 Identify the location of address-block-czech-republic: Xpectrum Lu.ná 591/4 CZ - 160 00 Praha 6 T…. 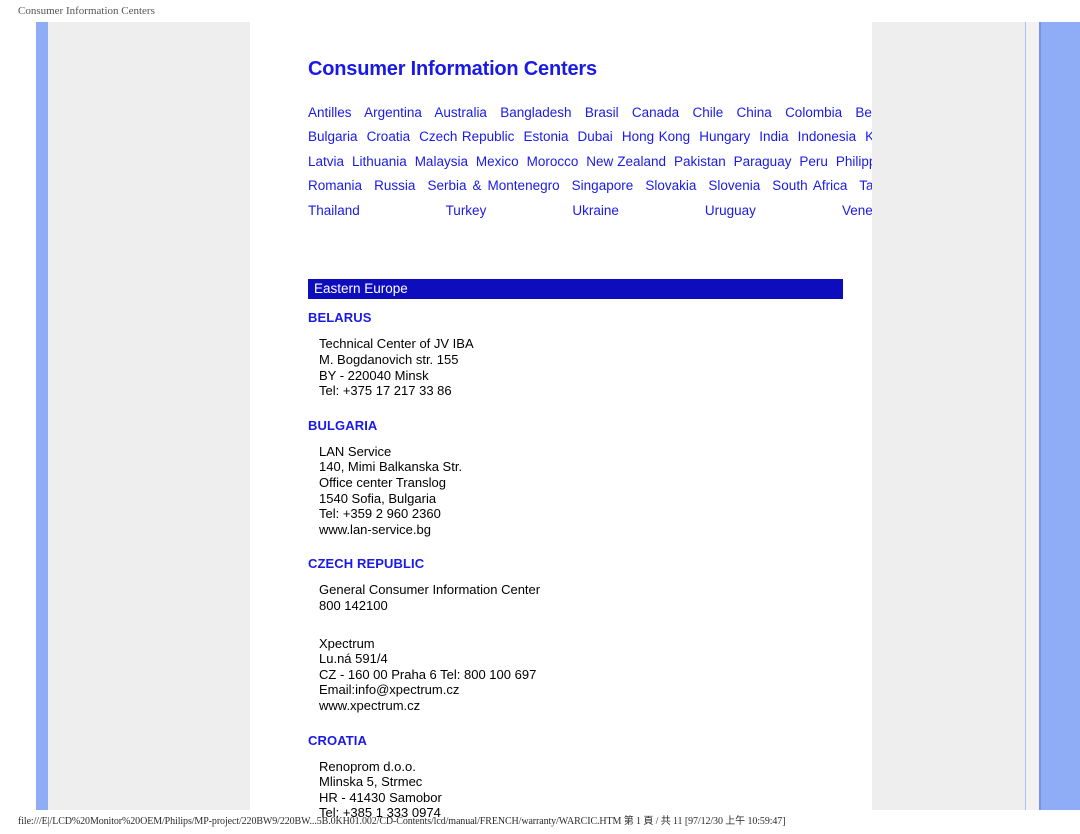
(578, 675).